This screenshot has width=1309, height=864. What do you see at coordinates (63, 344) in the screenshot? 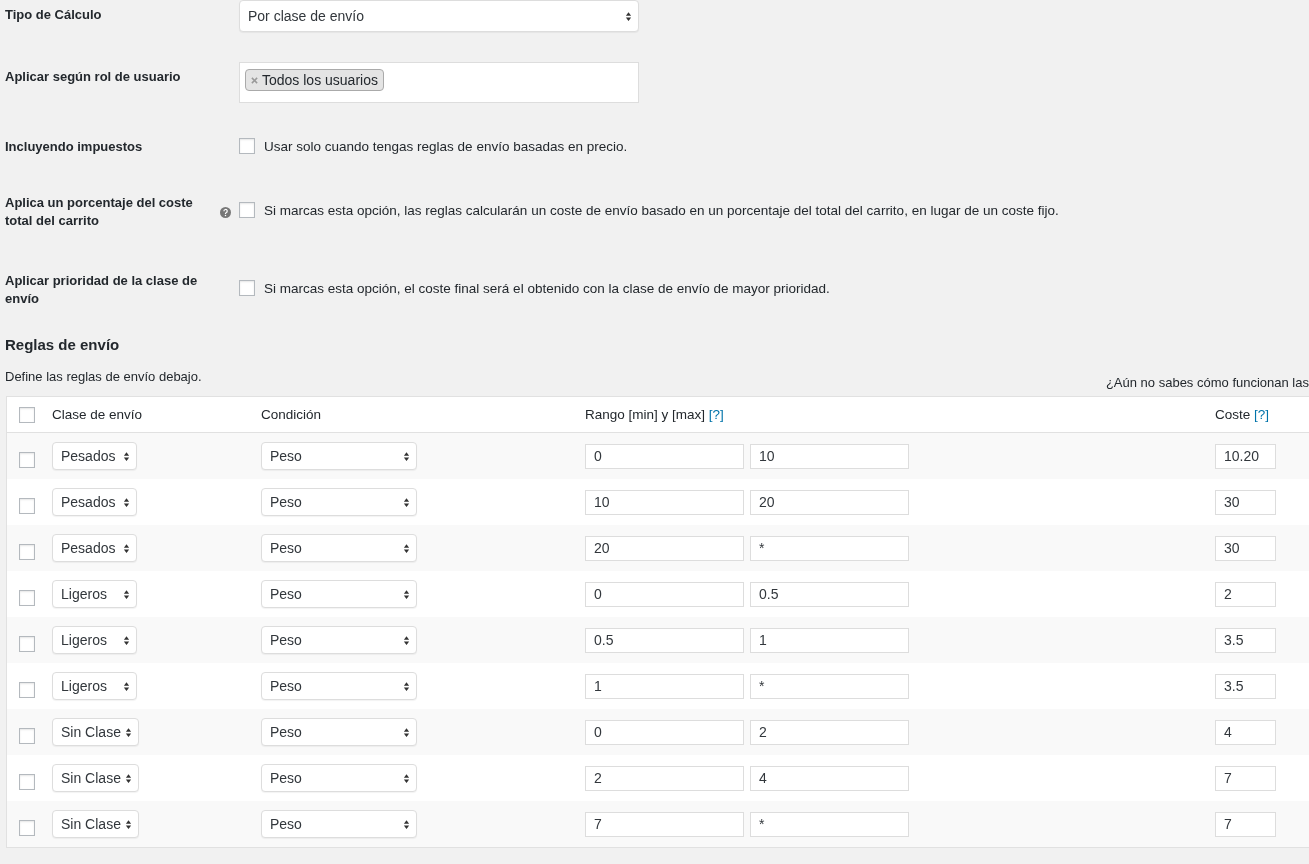
I see `section-heading: Reglas de envío` at bounding box center [63, 344].